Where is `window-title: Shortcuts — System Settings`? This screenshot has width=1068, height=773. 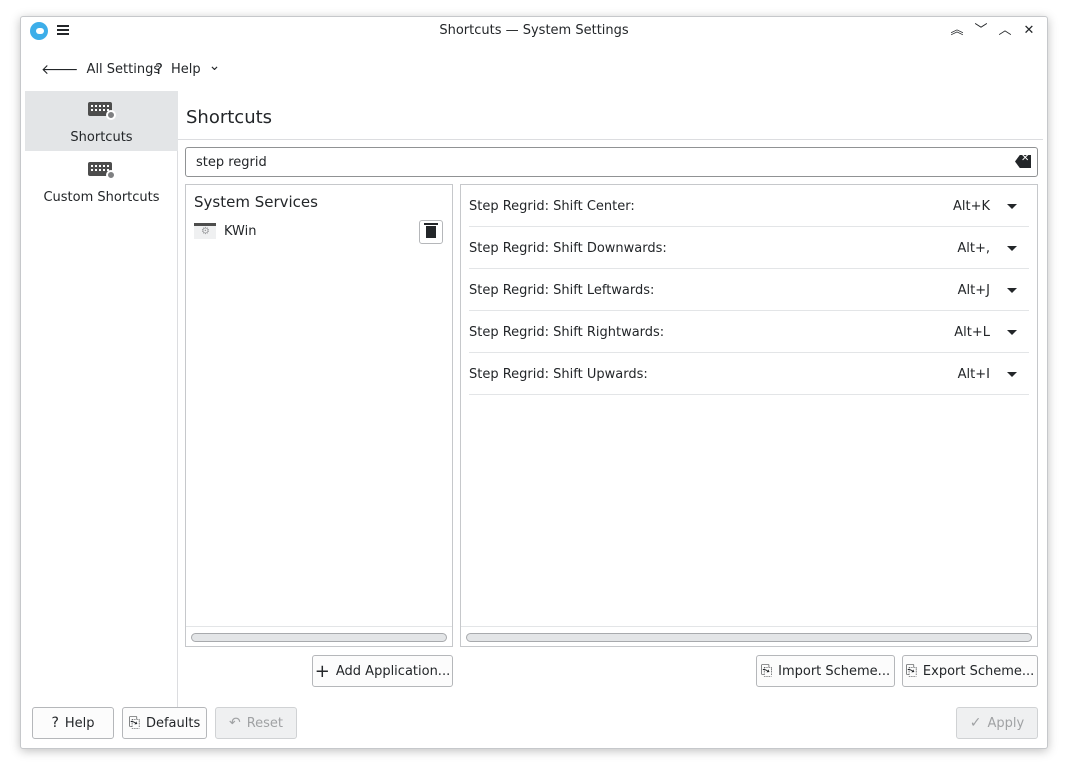 window-title: Shortcuts — System Settings is located at coordinates (534, 30).